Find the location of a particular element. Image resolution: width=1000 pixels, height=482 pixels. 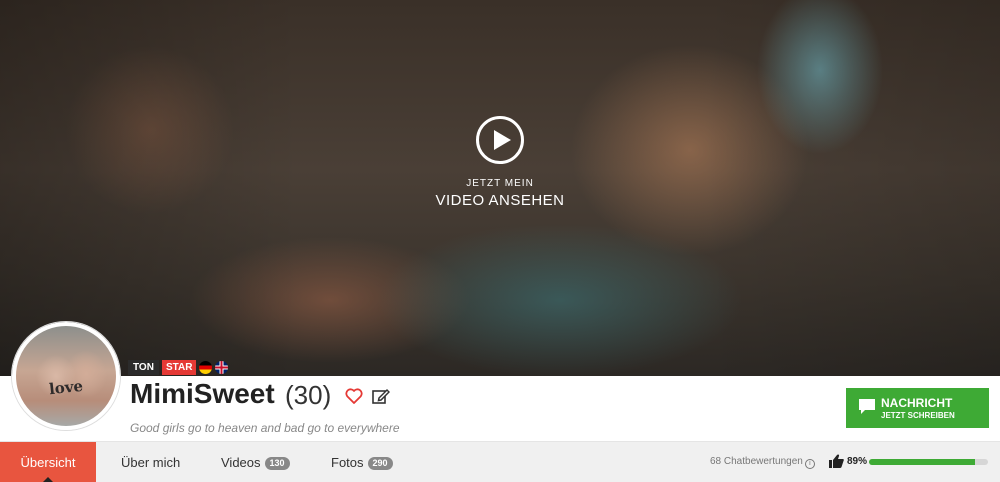

avatar-tattoo-text: love is located at coordinates (66, 387).